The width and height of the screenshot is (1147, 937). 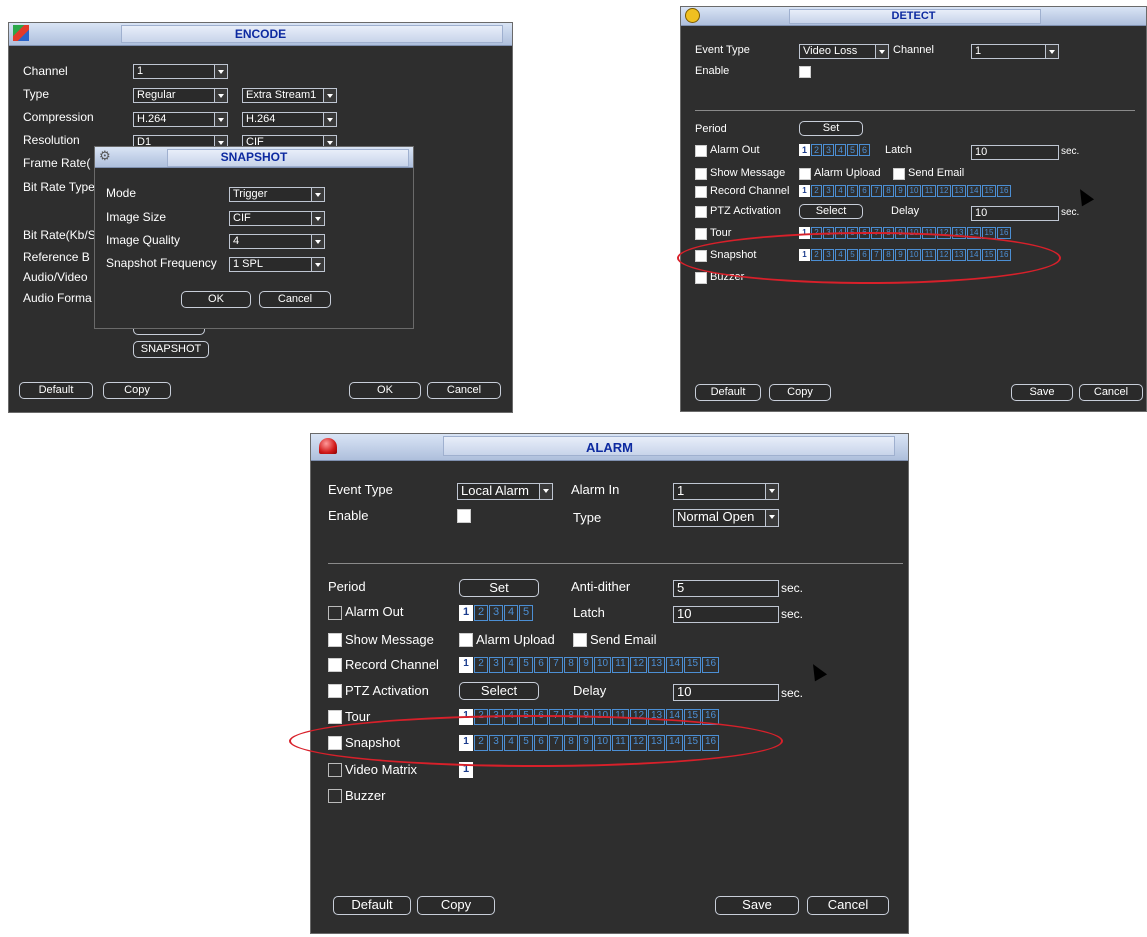 I want to click on alarm-record-channel: 14, so click(x=674, y=665).